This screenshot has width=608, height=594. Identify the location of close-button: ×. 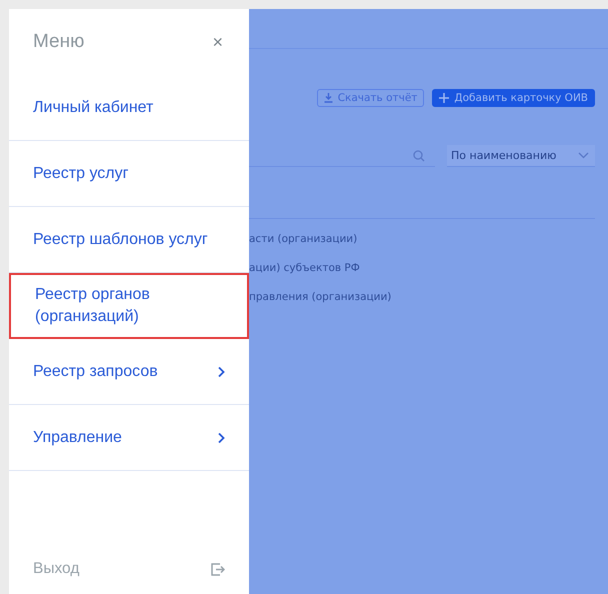
(217, 42).